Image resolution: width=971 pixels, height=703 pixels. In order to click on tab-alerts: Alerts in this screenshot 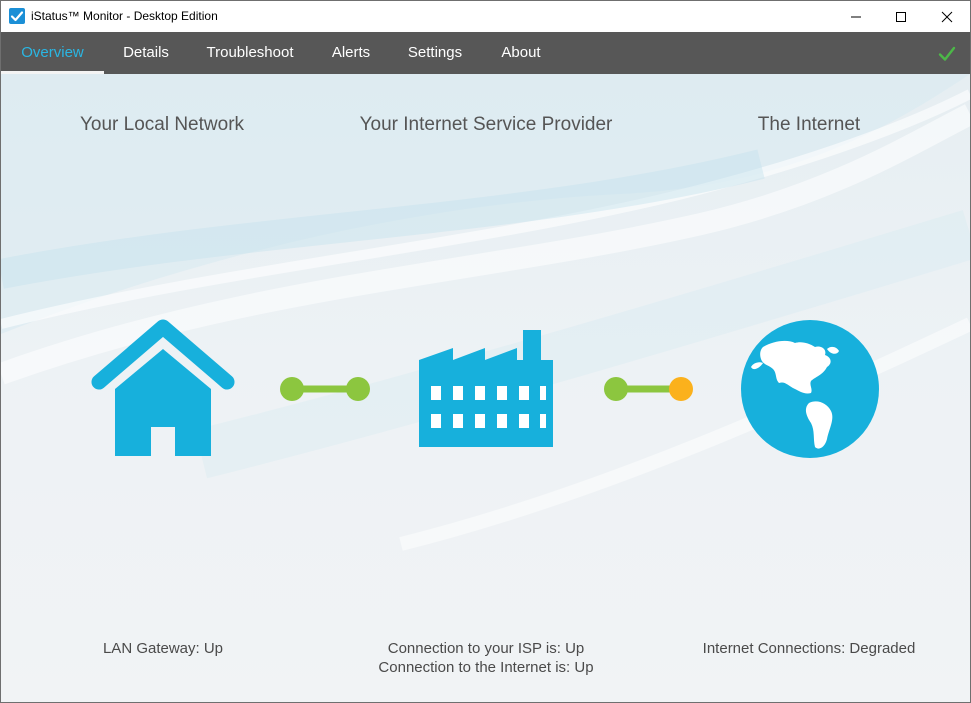, I will do `click(351, 53)`.